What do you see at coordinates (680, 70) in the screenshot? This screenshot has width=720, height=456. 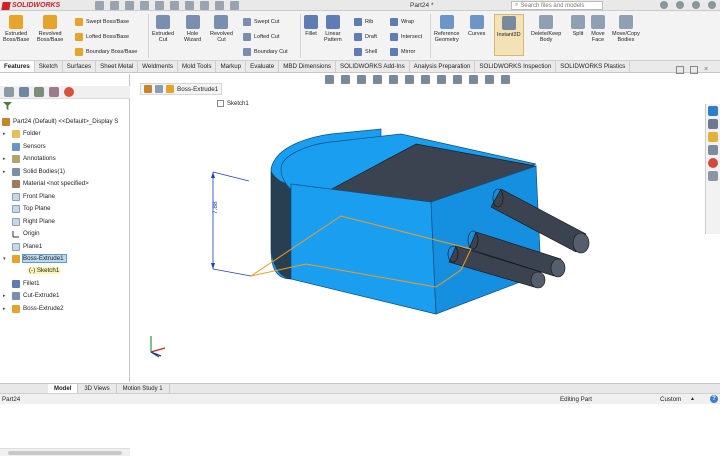 I see `restore-icon` at bounding box center [680, 70].